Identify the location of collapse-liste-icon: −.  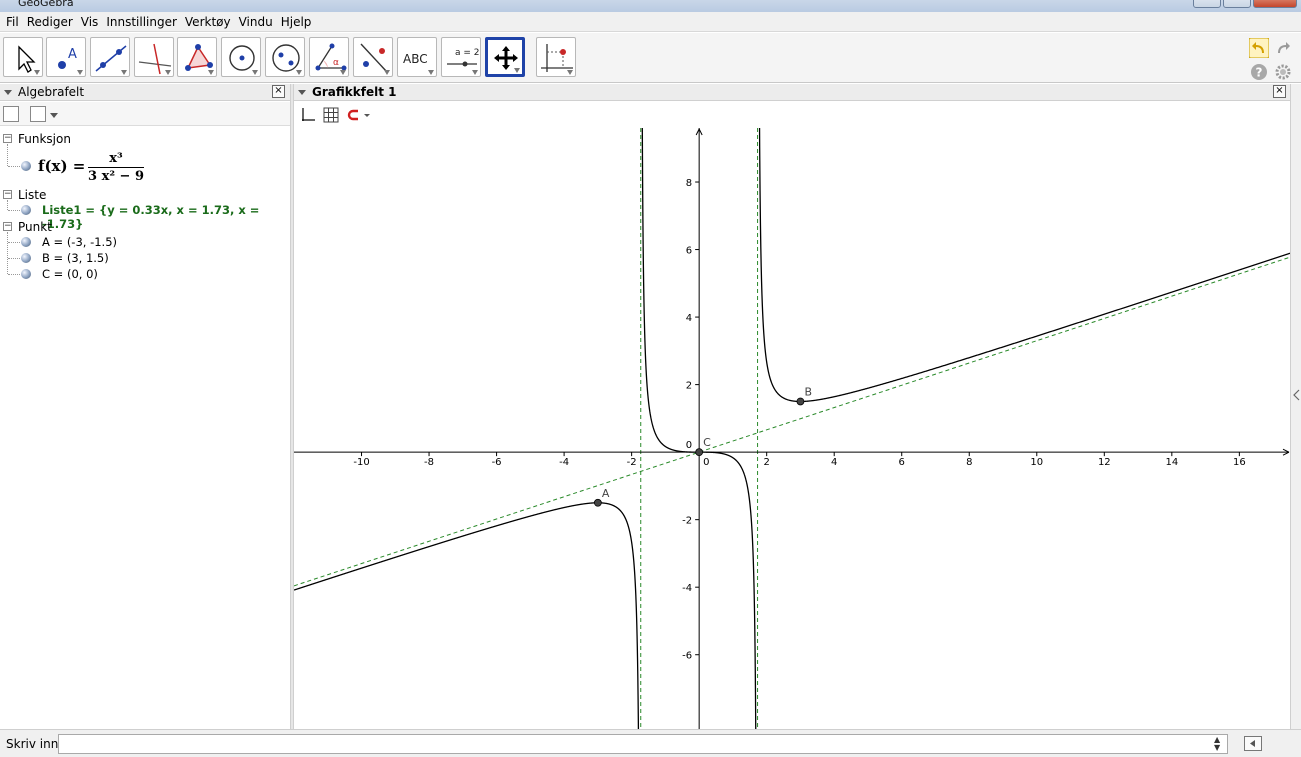
(7, 194).